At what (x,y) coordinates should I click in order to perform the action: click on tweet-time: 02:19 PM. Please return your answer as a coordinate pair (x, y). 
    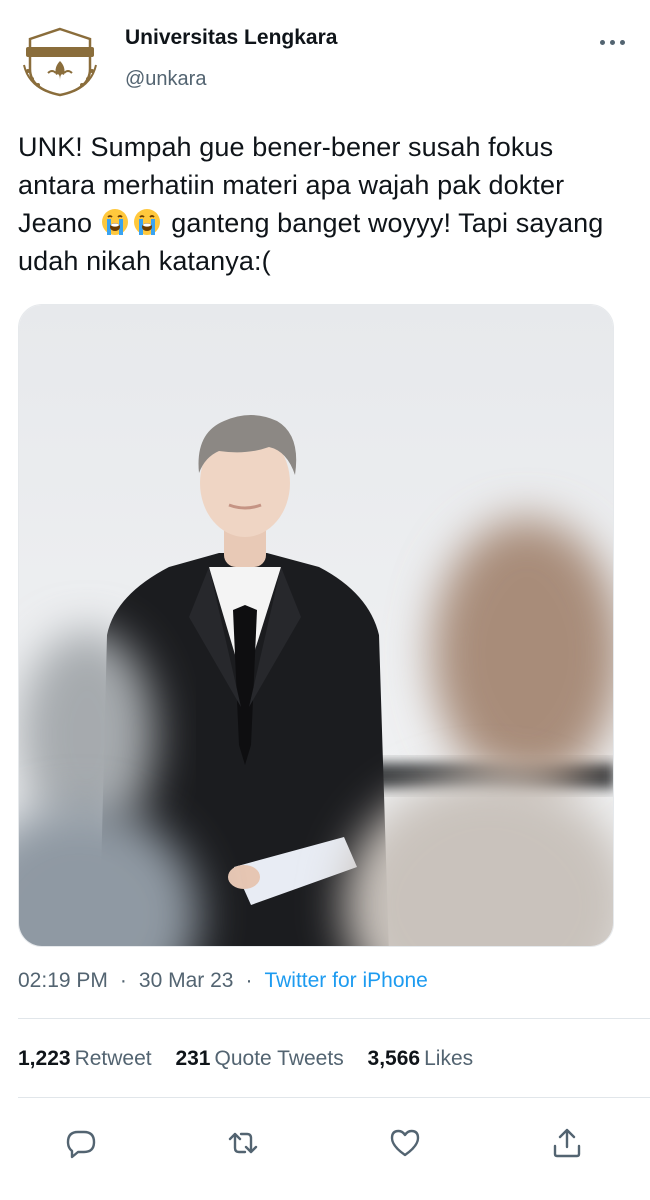
    Looking at the image, I should click on (63, 980).